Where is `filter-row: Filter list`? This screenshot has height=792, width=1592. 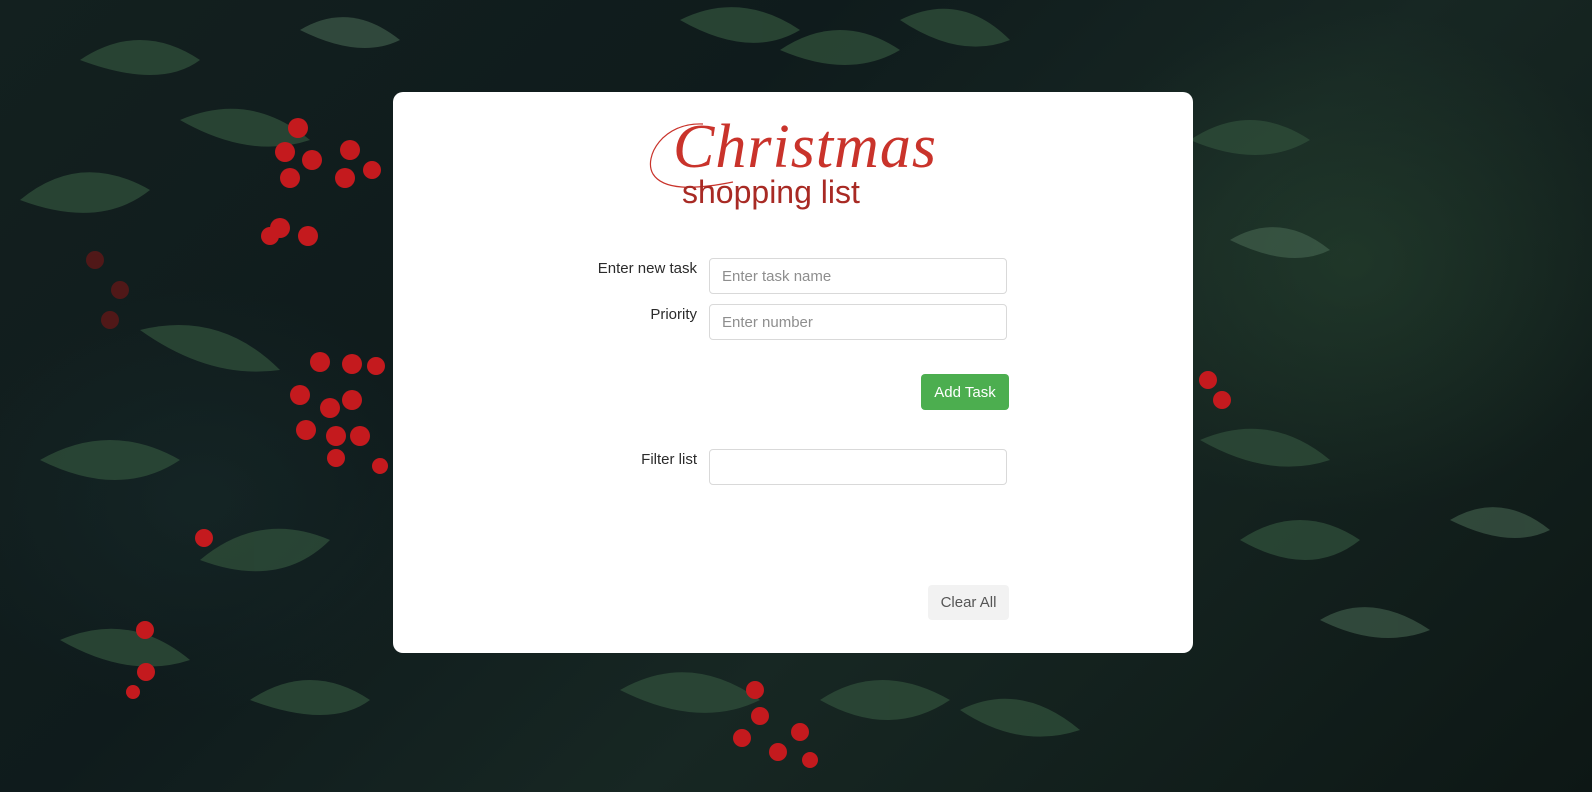
filter-row: Filter list is located at coordinates (793, 467).